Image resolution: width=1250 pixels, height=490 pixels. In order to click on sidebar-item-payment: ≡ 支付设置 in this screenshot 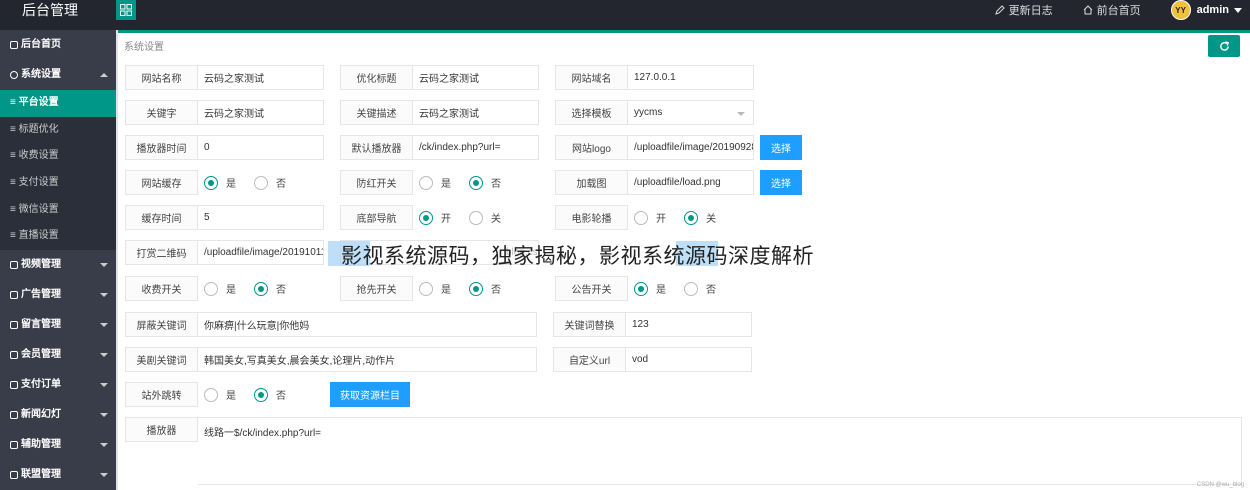, I will do `click(58, 183)`.